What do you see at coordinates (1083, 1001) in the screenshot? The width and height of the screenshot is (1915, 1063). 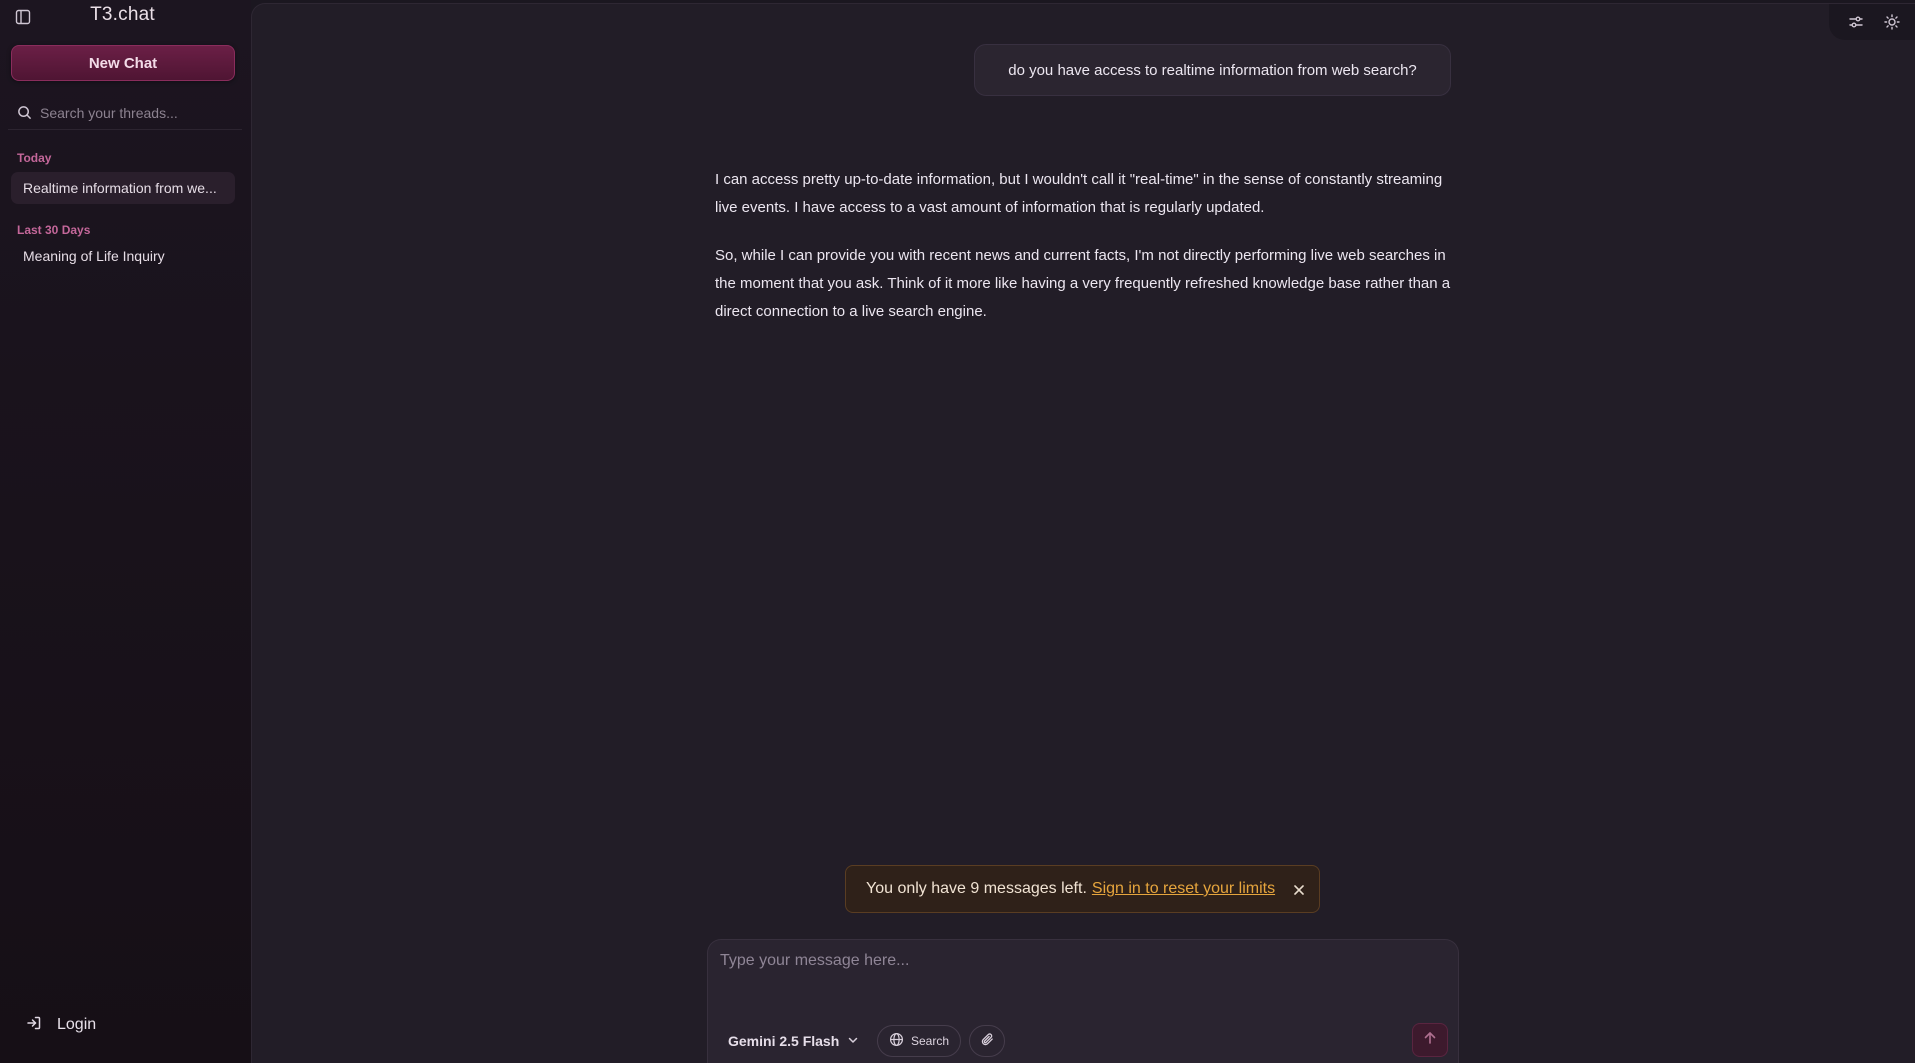 I see `message-composer: Gemini 2.5 Flash Search` at bounding box center [1083, 1001].